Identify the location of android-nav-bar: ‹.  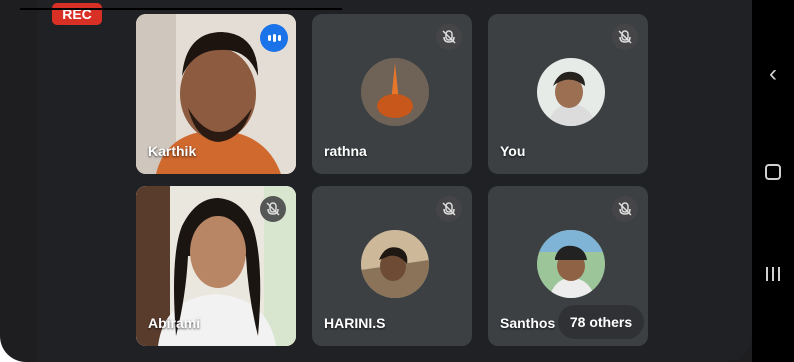
(773, 181).